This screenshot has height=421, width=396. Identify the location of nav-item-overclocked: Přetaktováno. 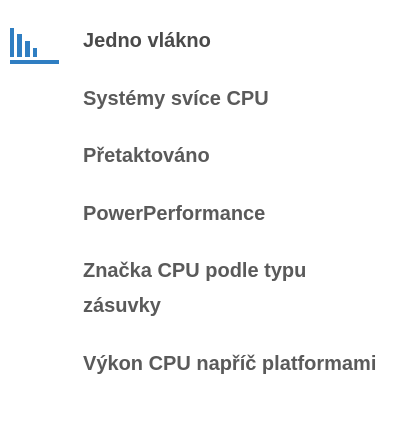
(233, 156).